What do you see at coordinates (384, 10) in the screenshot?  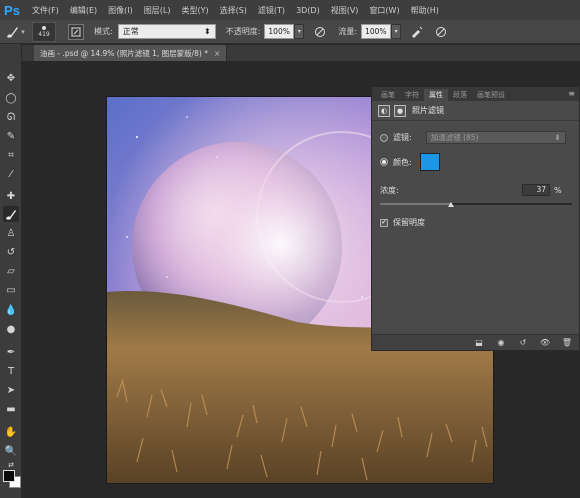 I see `menu-window: 窗口(W)` at bounding box center [384, 10].